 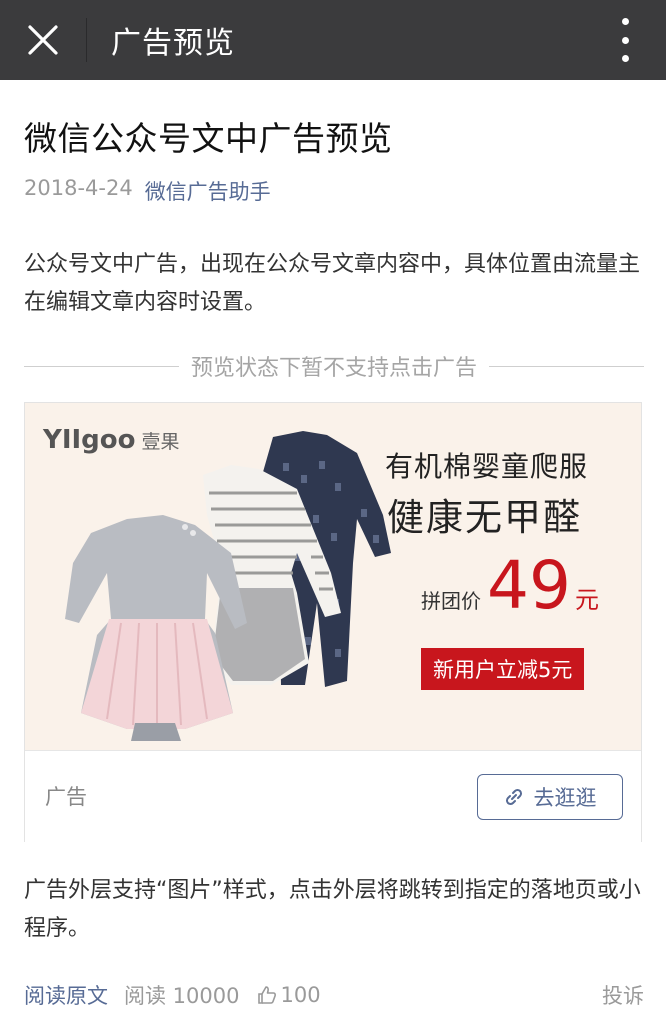 I want to click on topbar-divider, so click(x=86, y=40).